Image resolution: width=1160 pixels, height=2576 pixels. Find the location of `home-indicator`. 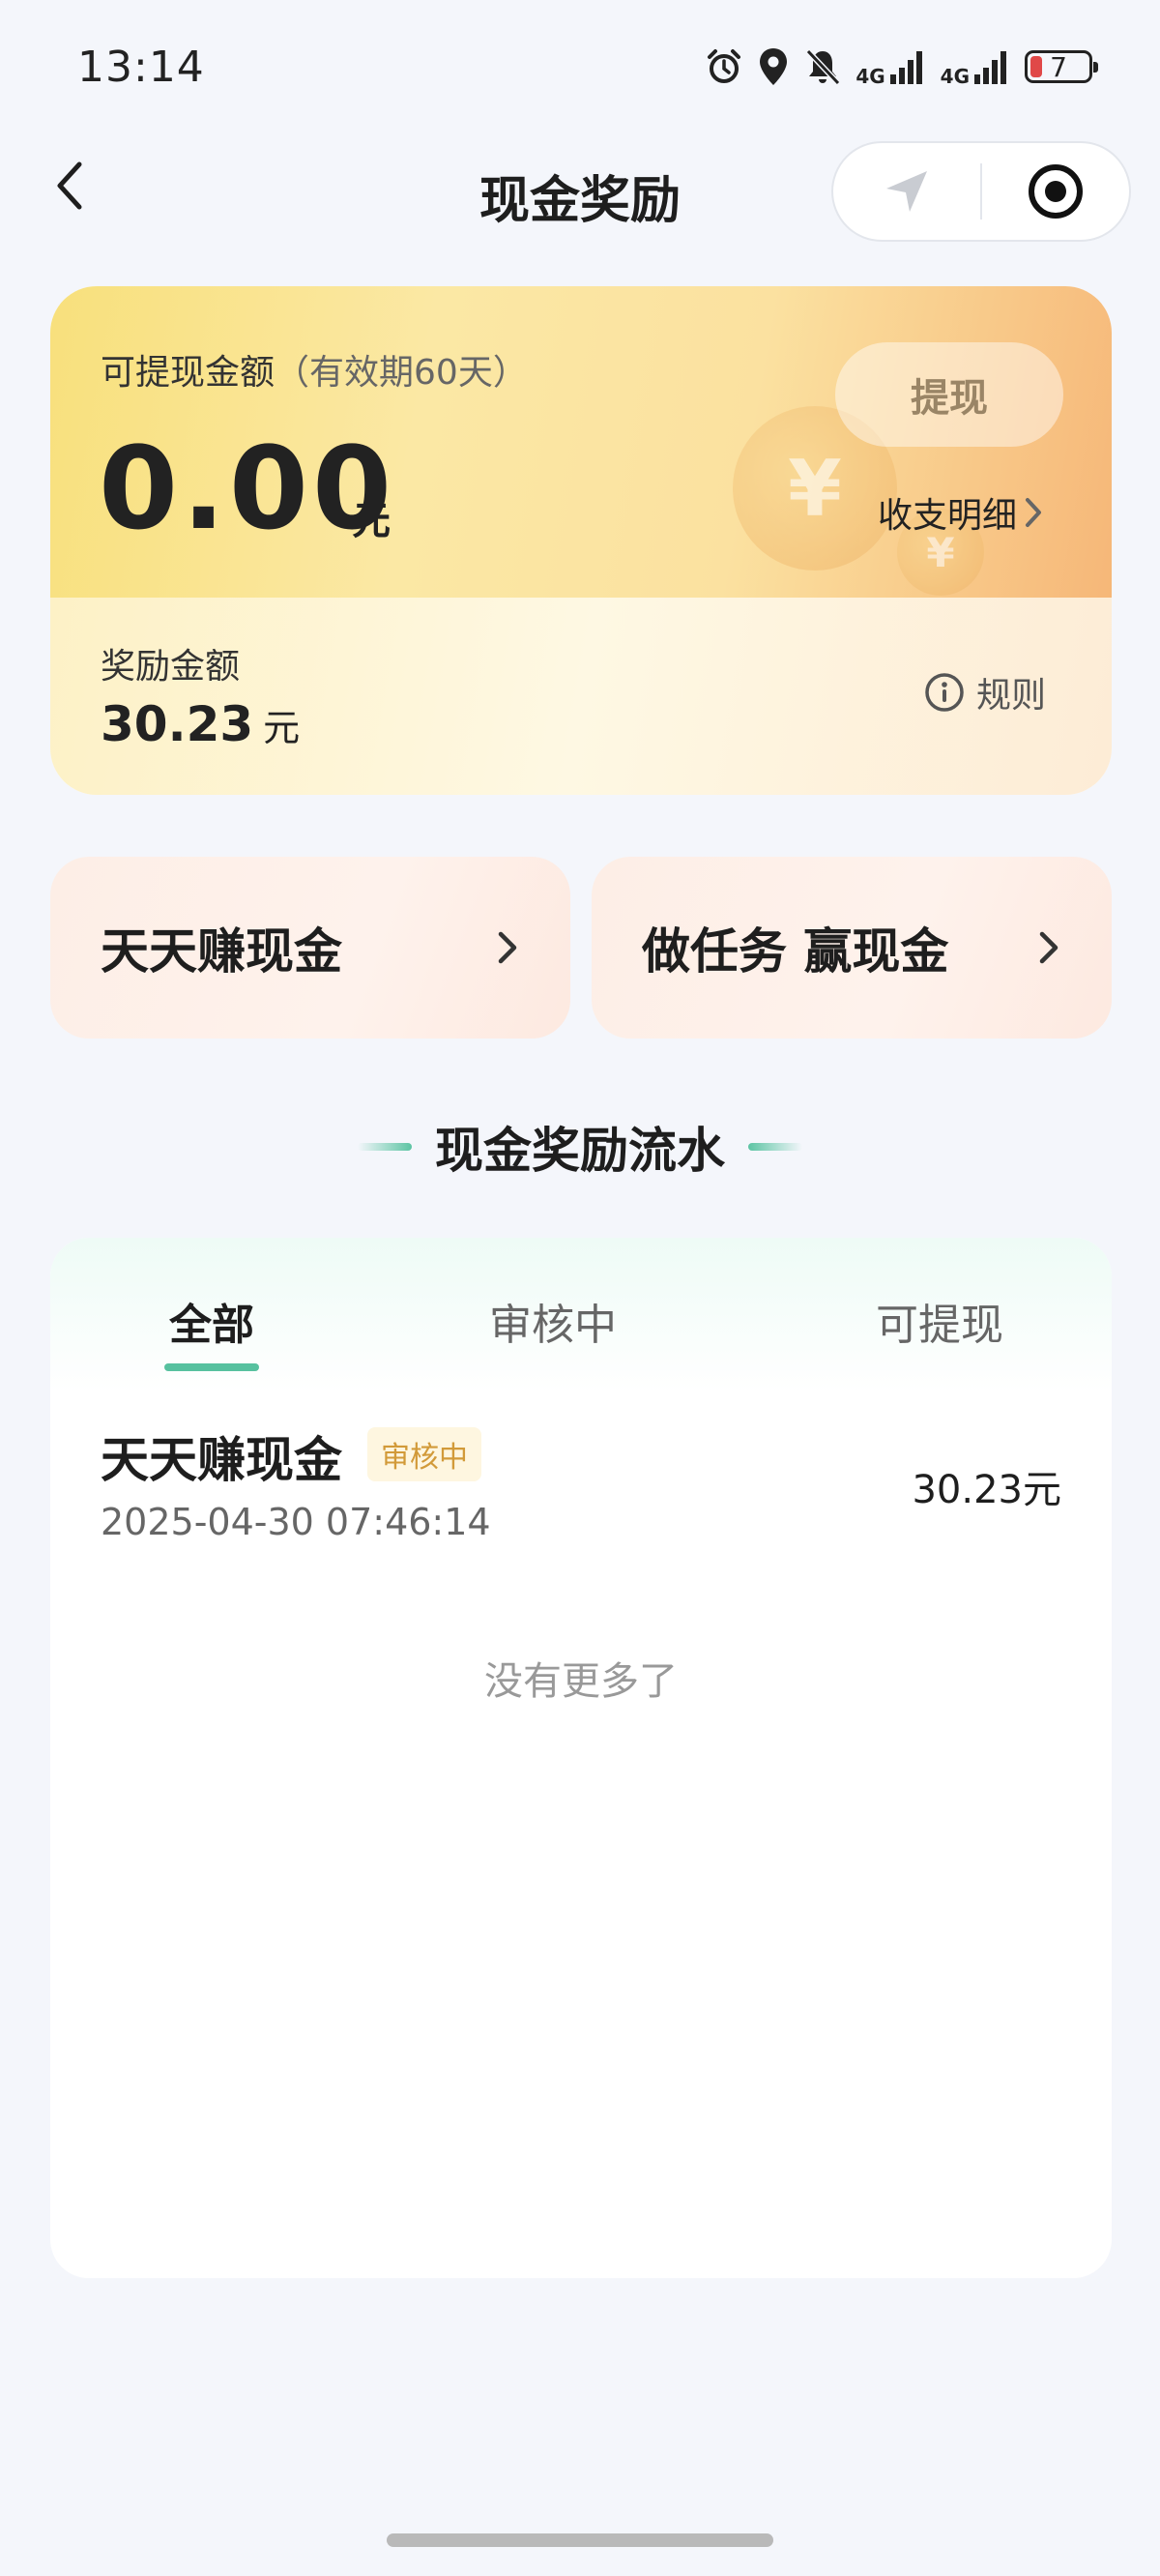

home-indicator is located at coordinates (580, 2540).